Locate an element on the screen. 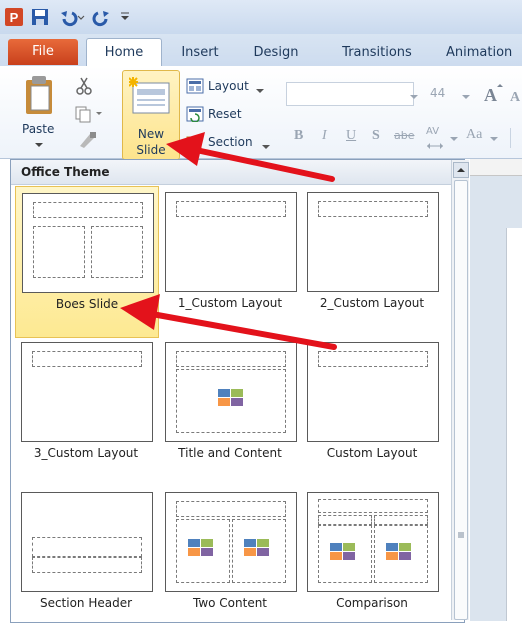 This screenshot has width=522, height=636. annotation-arrows is located at coordinates (228, 241).